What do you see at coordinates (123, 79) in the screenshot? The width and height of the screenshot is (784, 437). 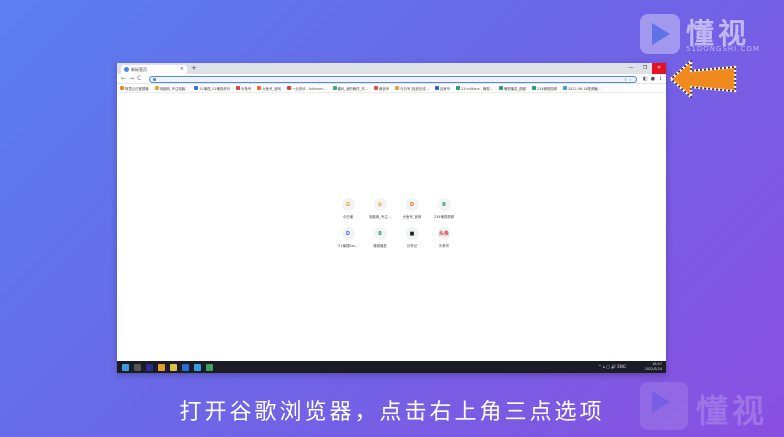 I see `back-button: ←` at bounding box center [123, 79].